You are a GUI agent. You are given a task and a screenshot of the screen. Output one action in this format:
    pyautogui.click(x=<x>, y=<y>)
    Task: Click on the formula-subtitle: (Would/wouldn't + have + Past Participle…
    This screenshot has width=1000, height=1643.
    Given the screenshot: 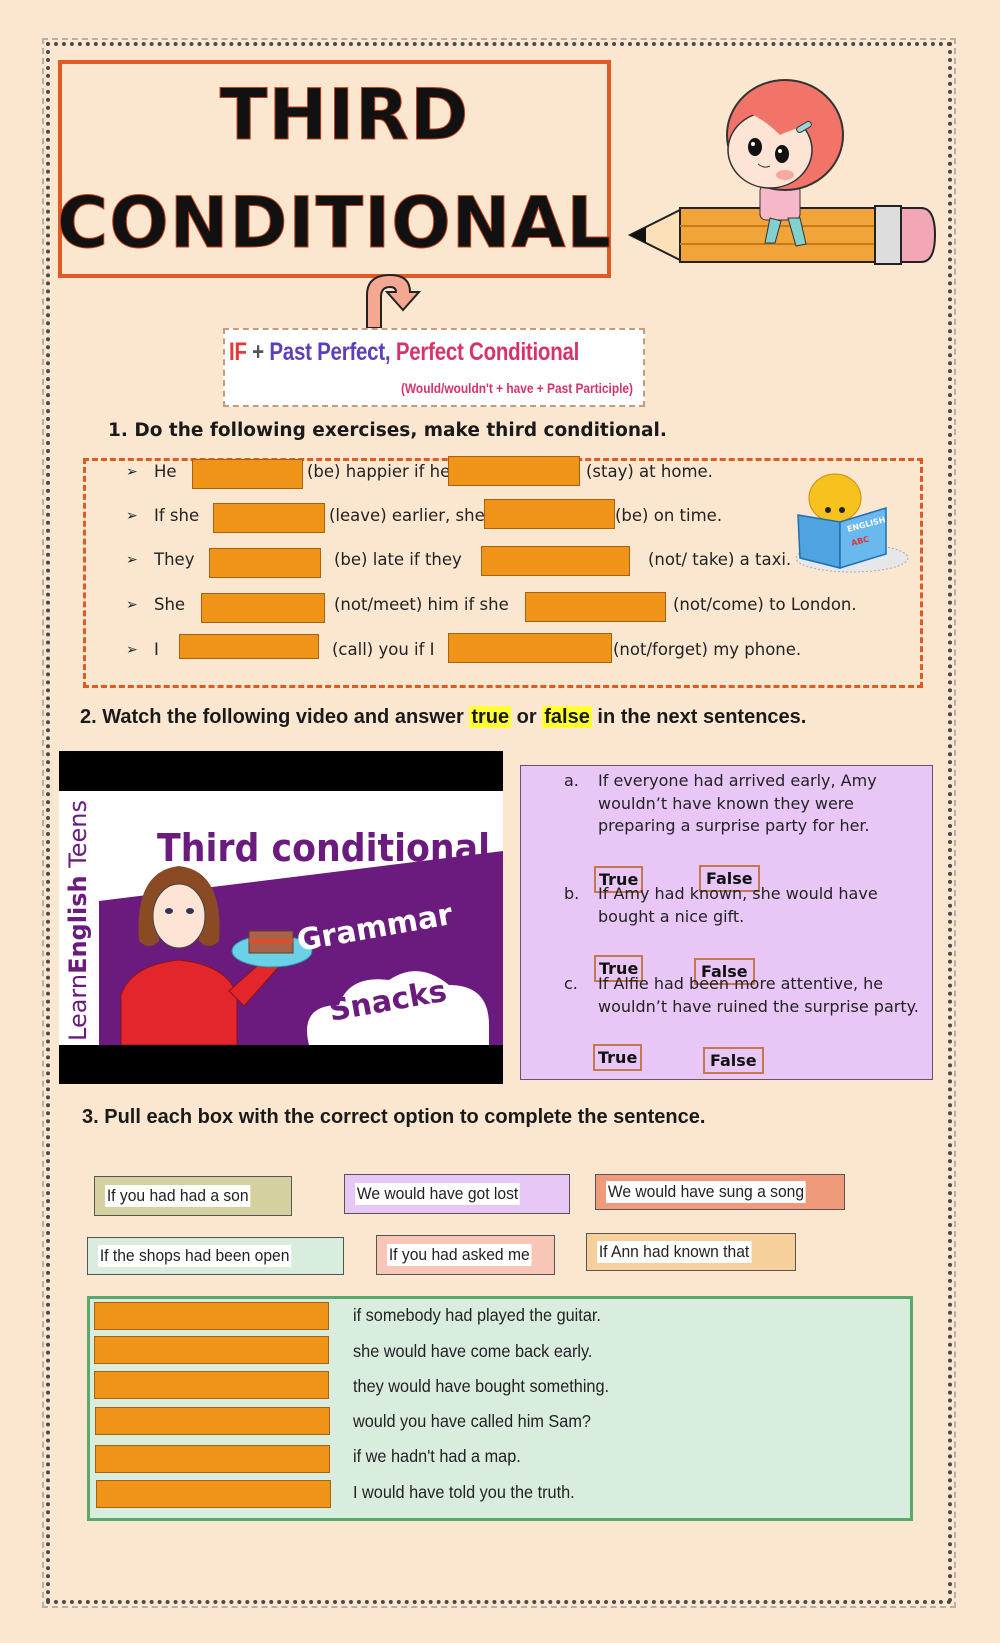 What is the action you would take?
    pyautogui.click(x=516, y=388)
    